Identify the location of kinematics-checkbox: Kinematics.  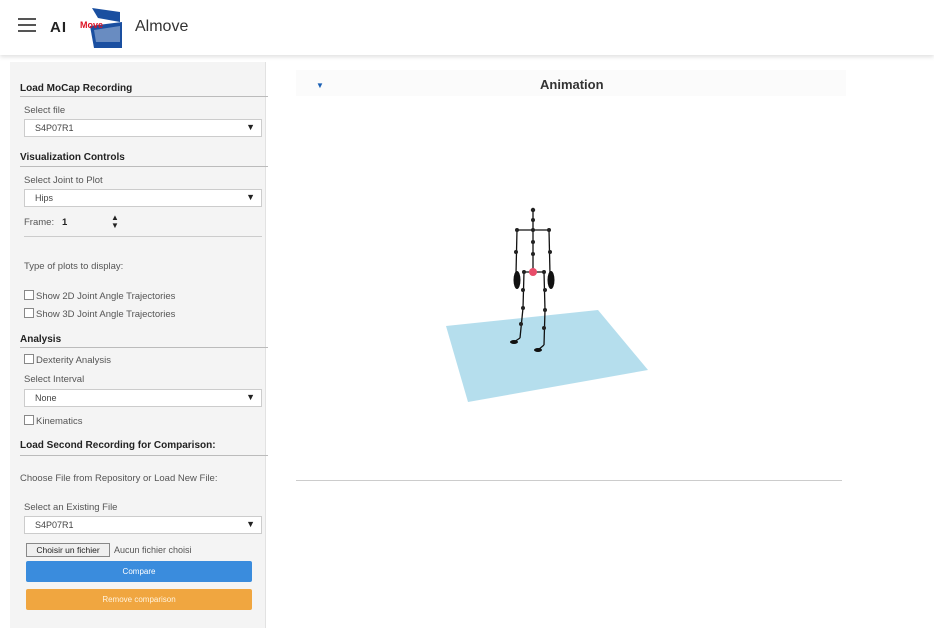
(53, 421).